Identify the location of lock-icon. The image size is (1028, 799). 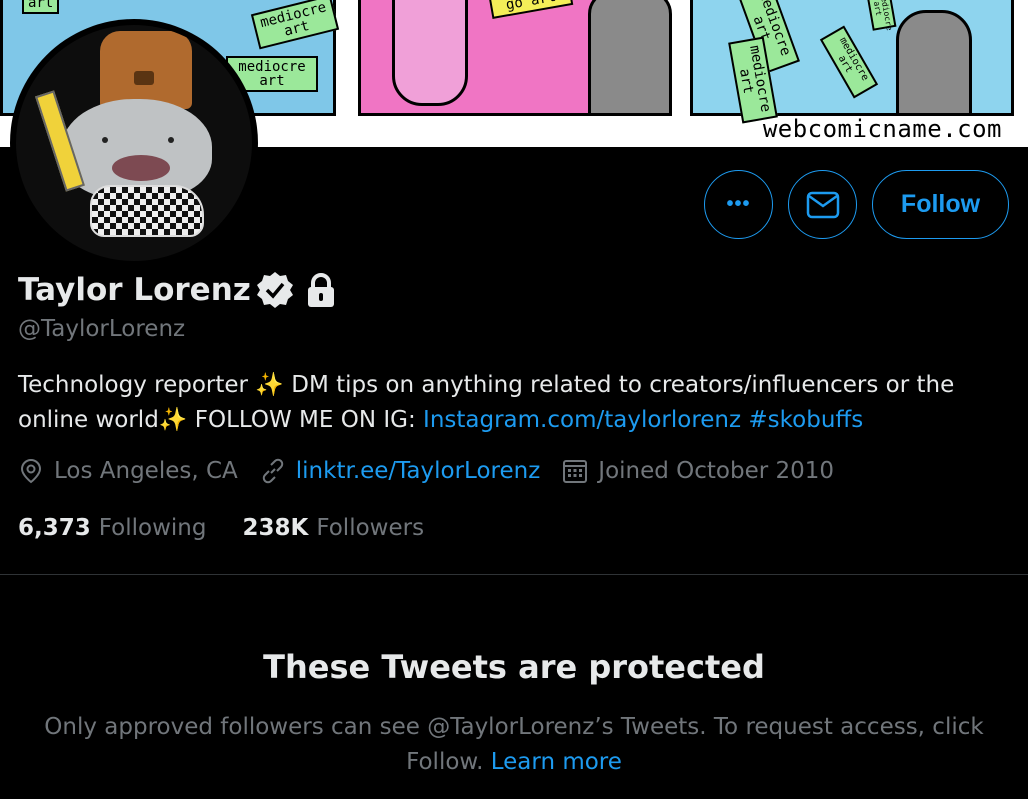
(320, 290).